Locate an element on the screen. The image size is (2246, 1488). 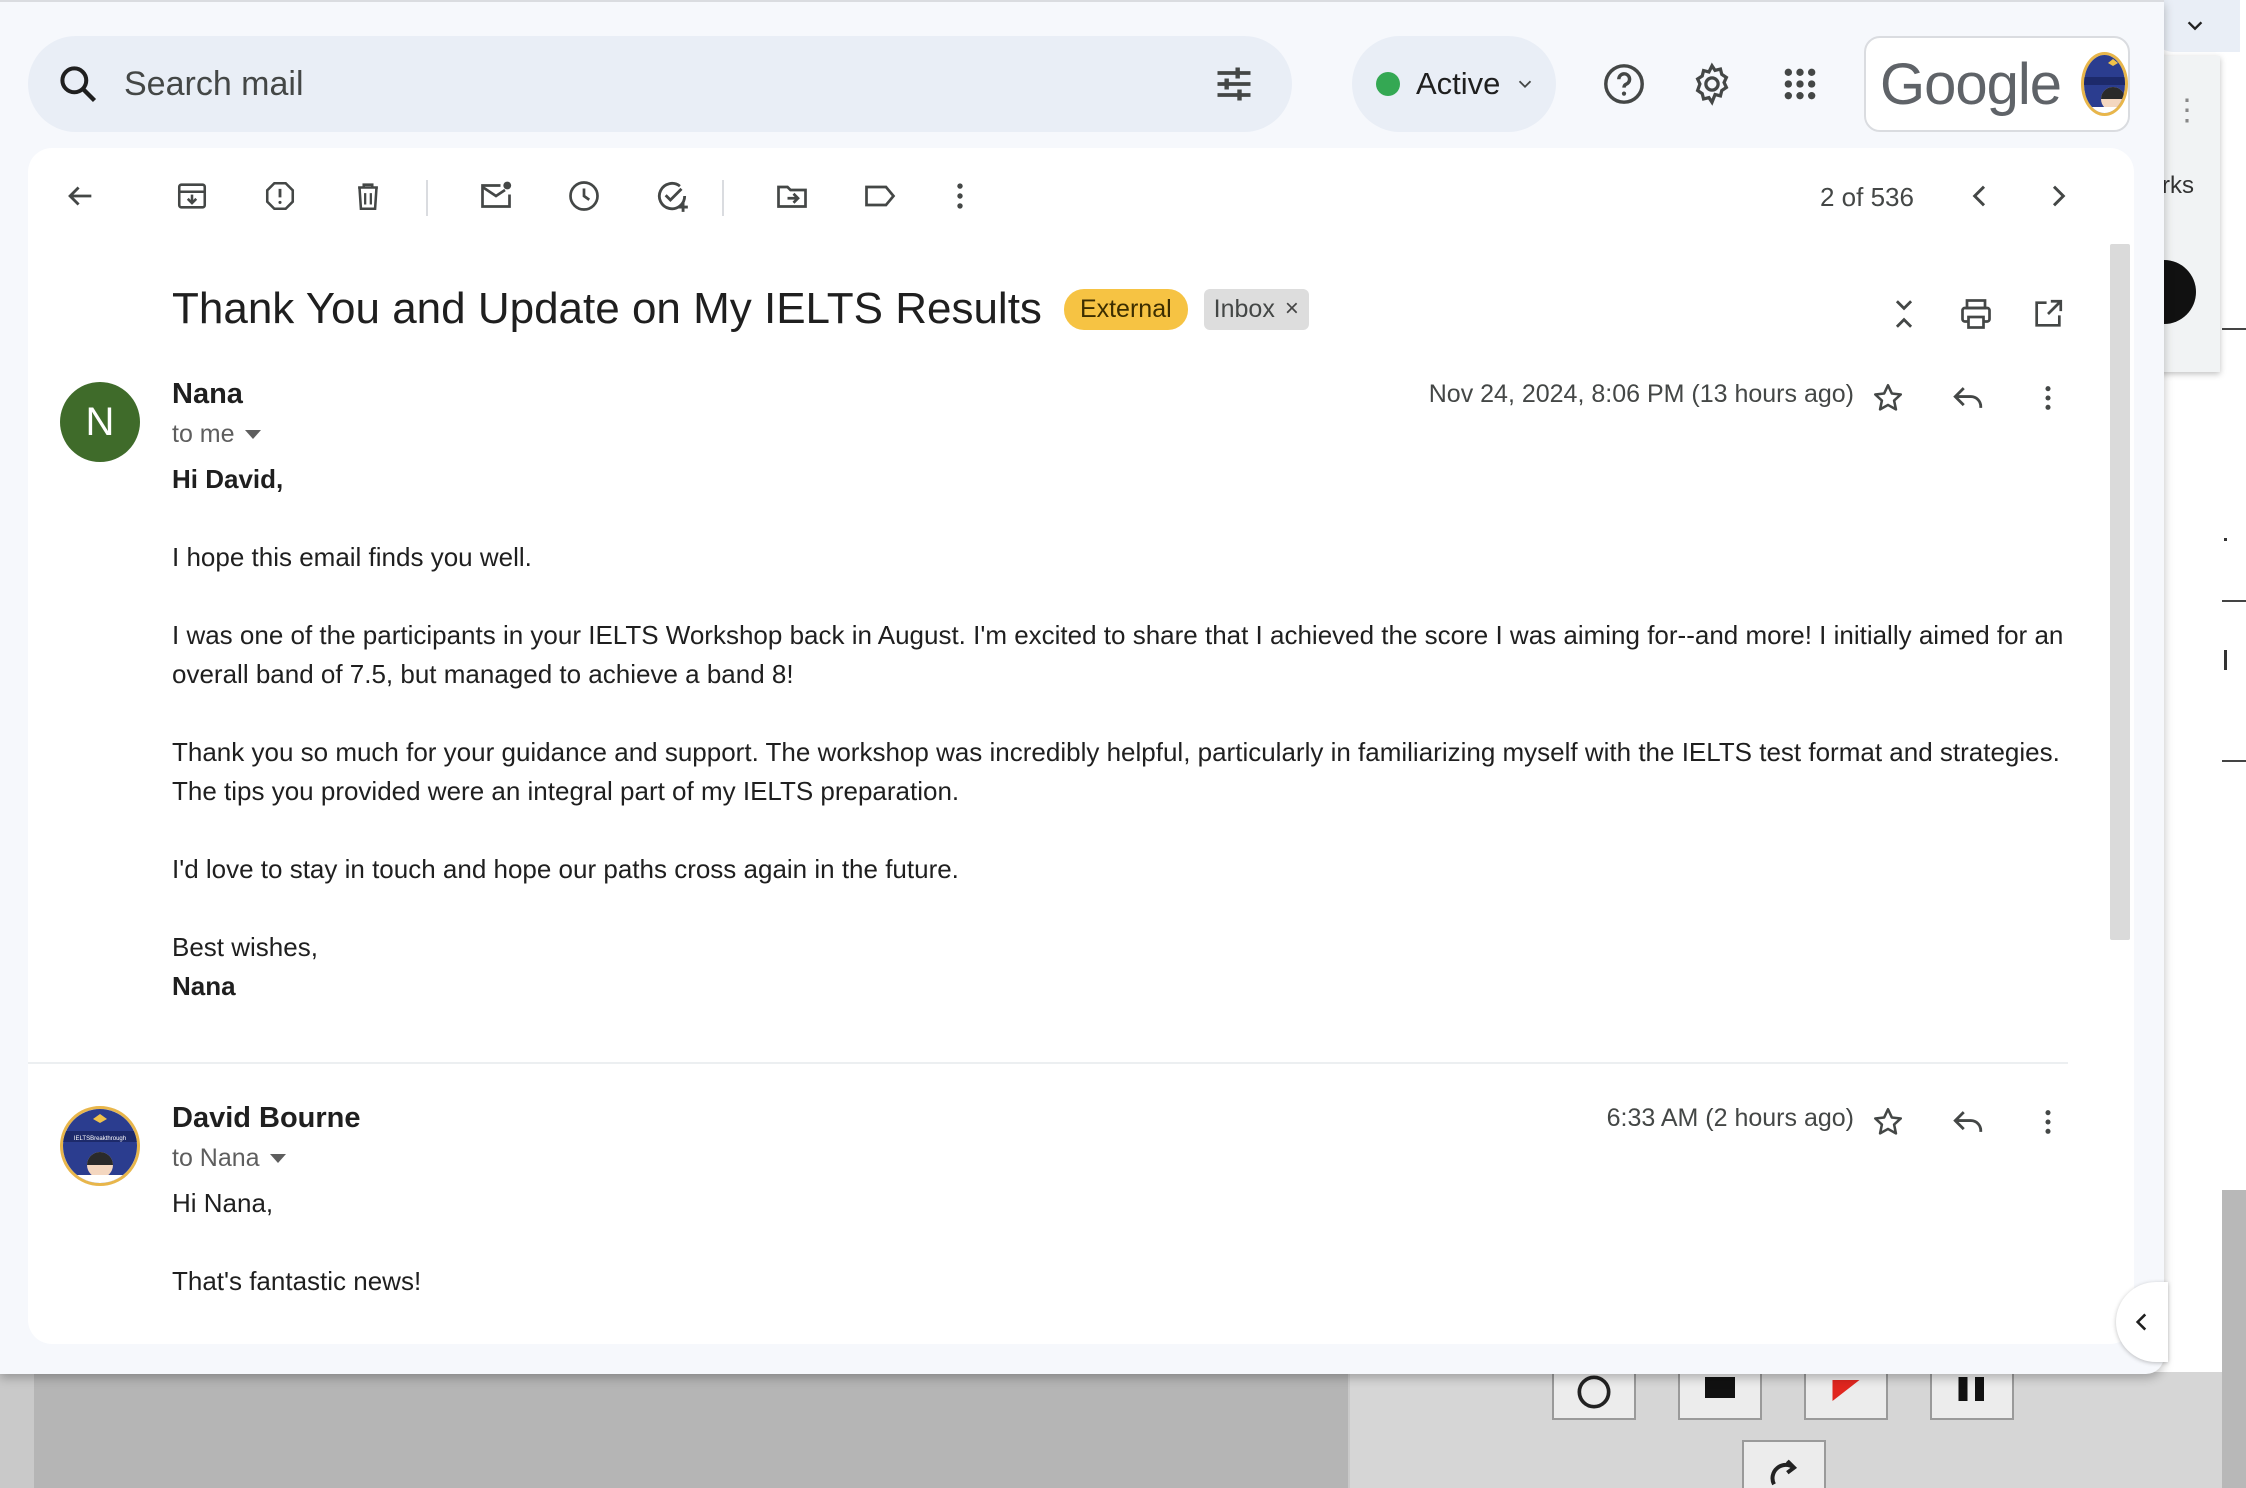
search-bar: Search mail is located at coordinates (660, 84).